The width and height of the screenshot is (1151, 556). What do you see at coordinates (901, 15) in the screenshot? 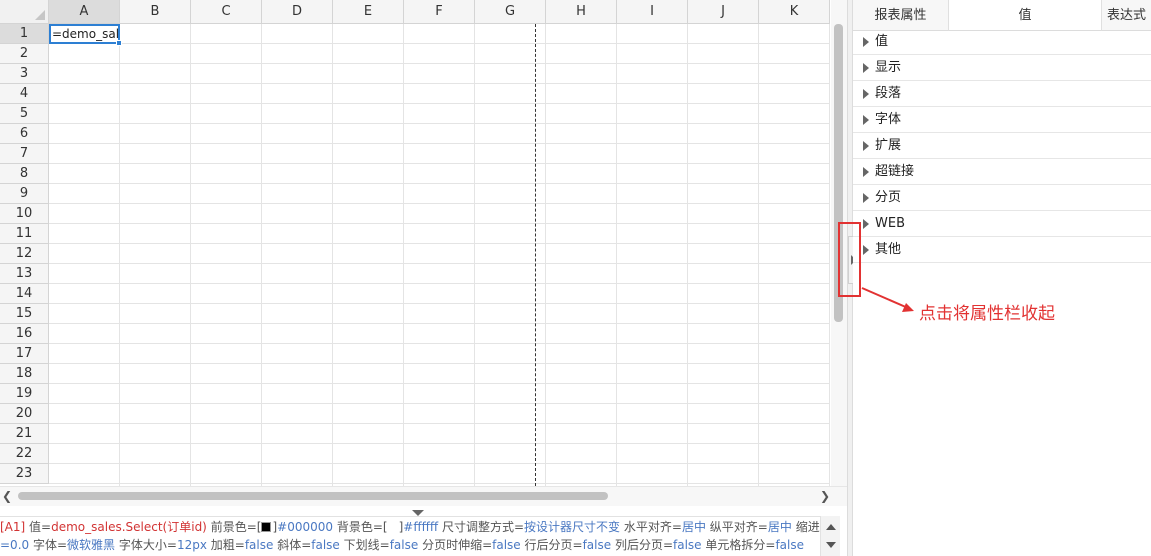
I see `tab-report-properties: 报表属性` at bounding box center [901, 15].